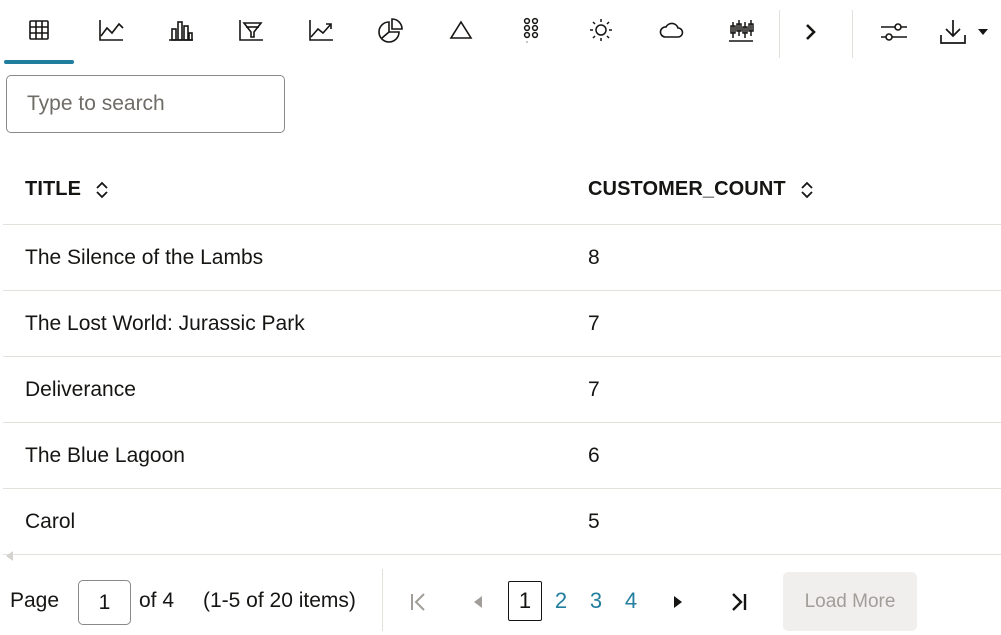 This screenshot has height=635, width=1001. What do you see at coordinates (594, 521) in the screenshot?
I see `cell-customer-count: 5` at bounding box center [594, 521].